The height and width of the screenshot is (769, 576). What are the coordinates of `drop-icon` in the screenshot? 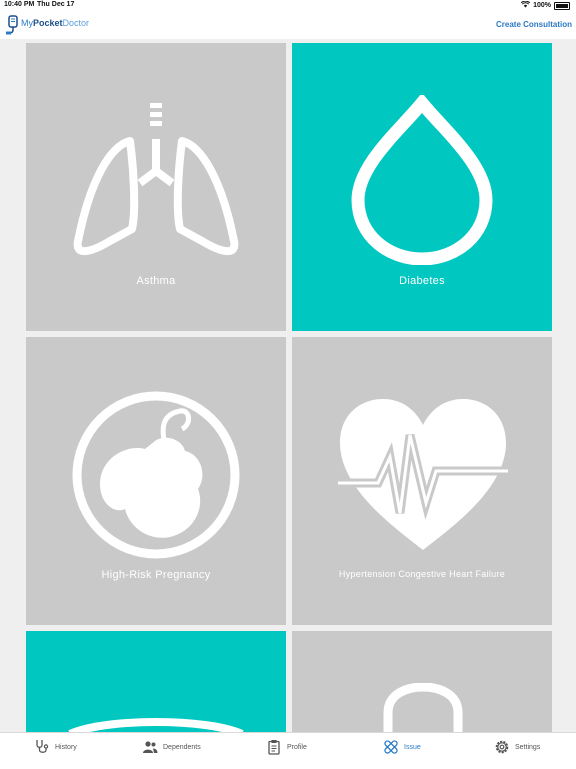 It's located at (422, 180).